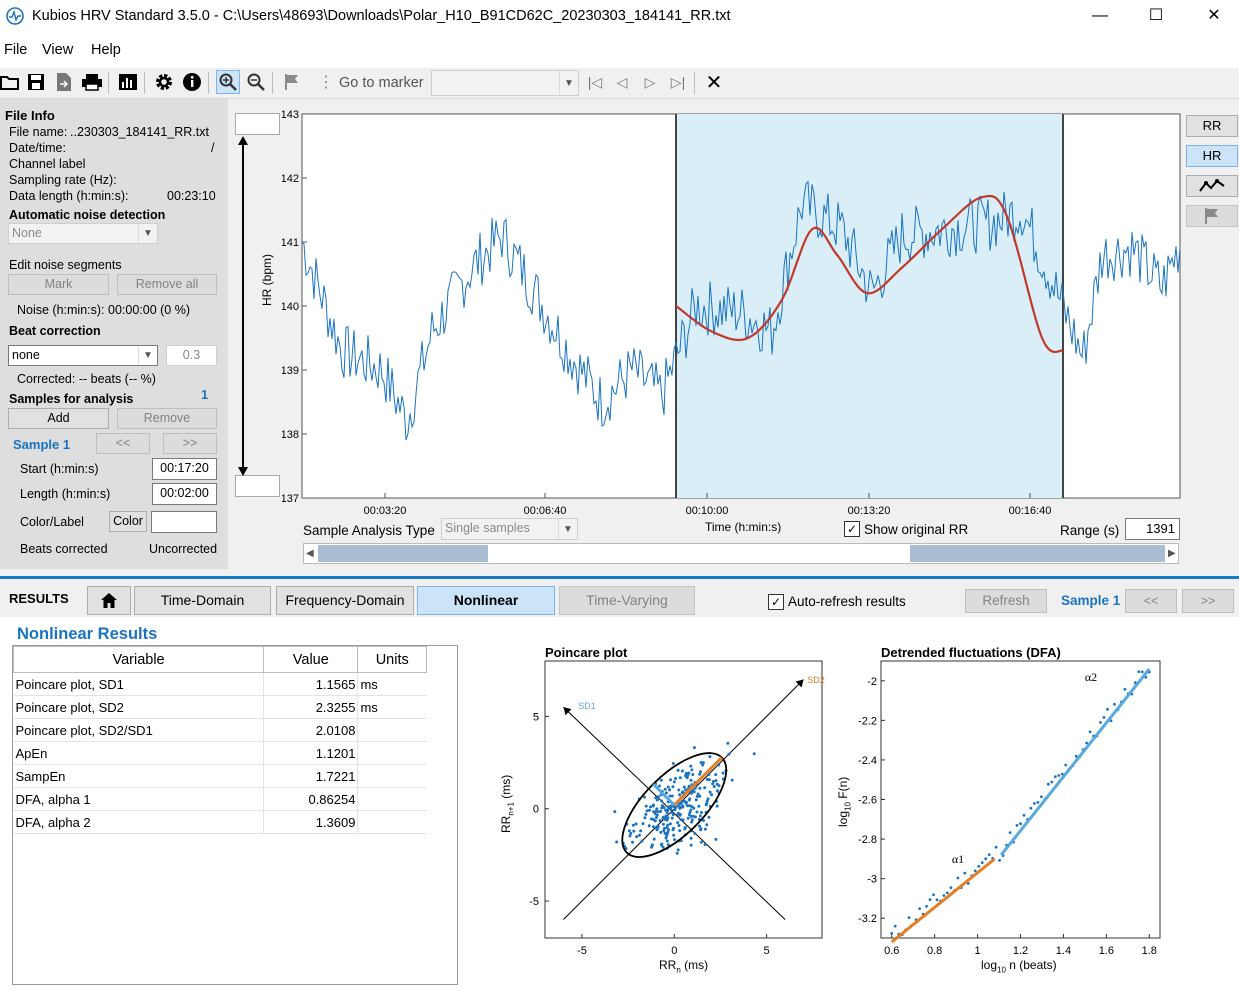 This screenshot has height=996, width=1239. Describe the element at coordinates (213, 148) in the screenshot. I see `datetime-value: /` at that location.